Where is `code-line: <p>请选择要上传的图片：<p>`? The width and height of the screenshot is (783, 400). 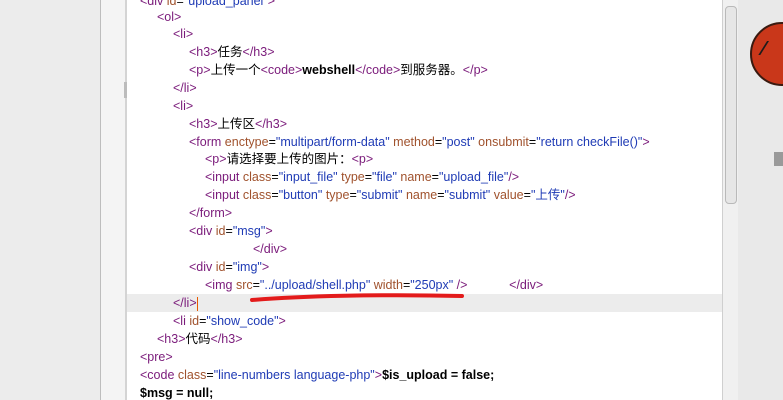
code-line: <p>请选择要上传的图片：<p> is located at coordinates (289, 159).